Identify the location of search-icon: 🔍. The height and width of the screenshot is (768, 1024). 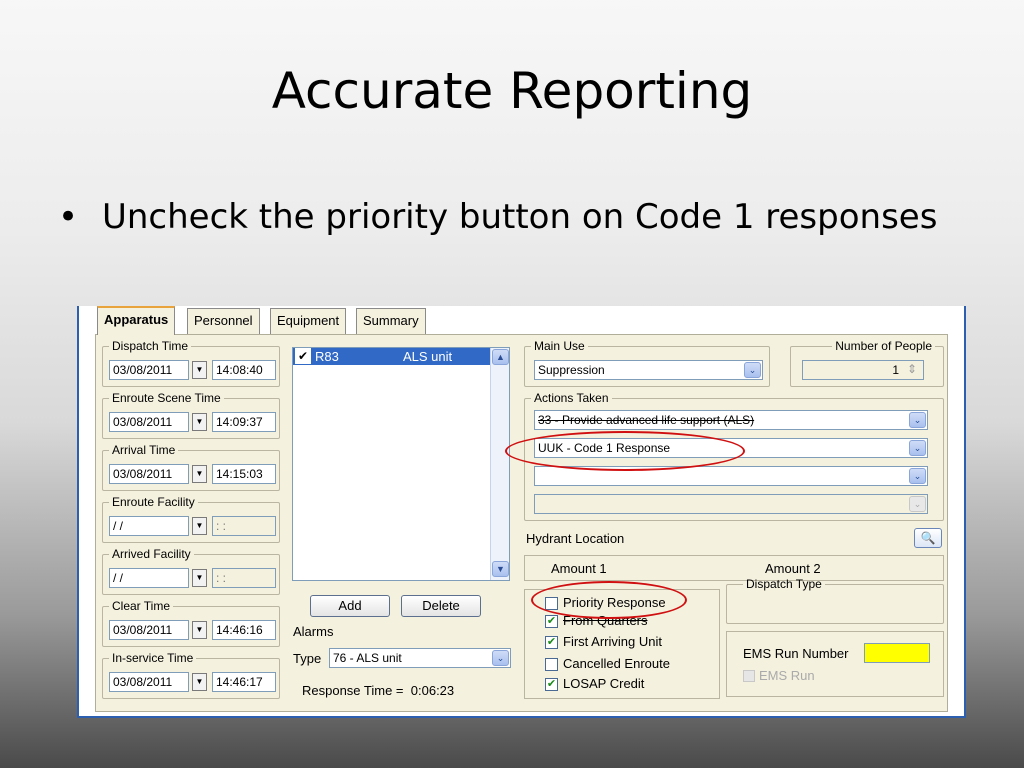
(928, 538).